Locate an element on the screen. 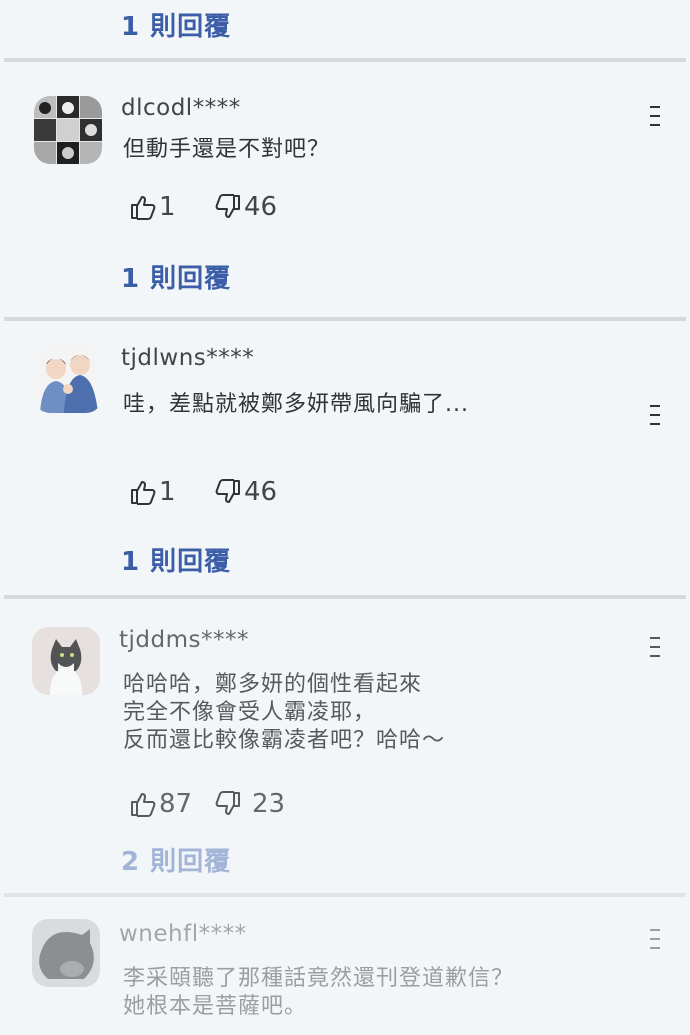  comment-text: 哈哈哈，鄭多妍的個性看起來 完全不像會受人霸凌耶， 反而還比較像霸凌者吧？哈哈～ is located at coordinates (284, 712).